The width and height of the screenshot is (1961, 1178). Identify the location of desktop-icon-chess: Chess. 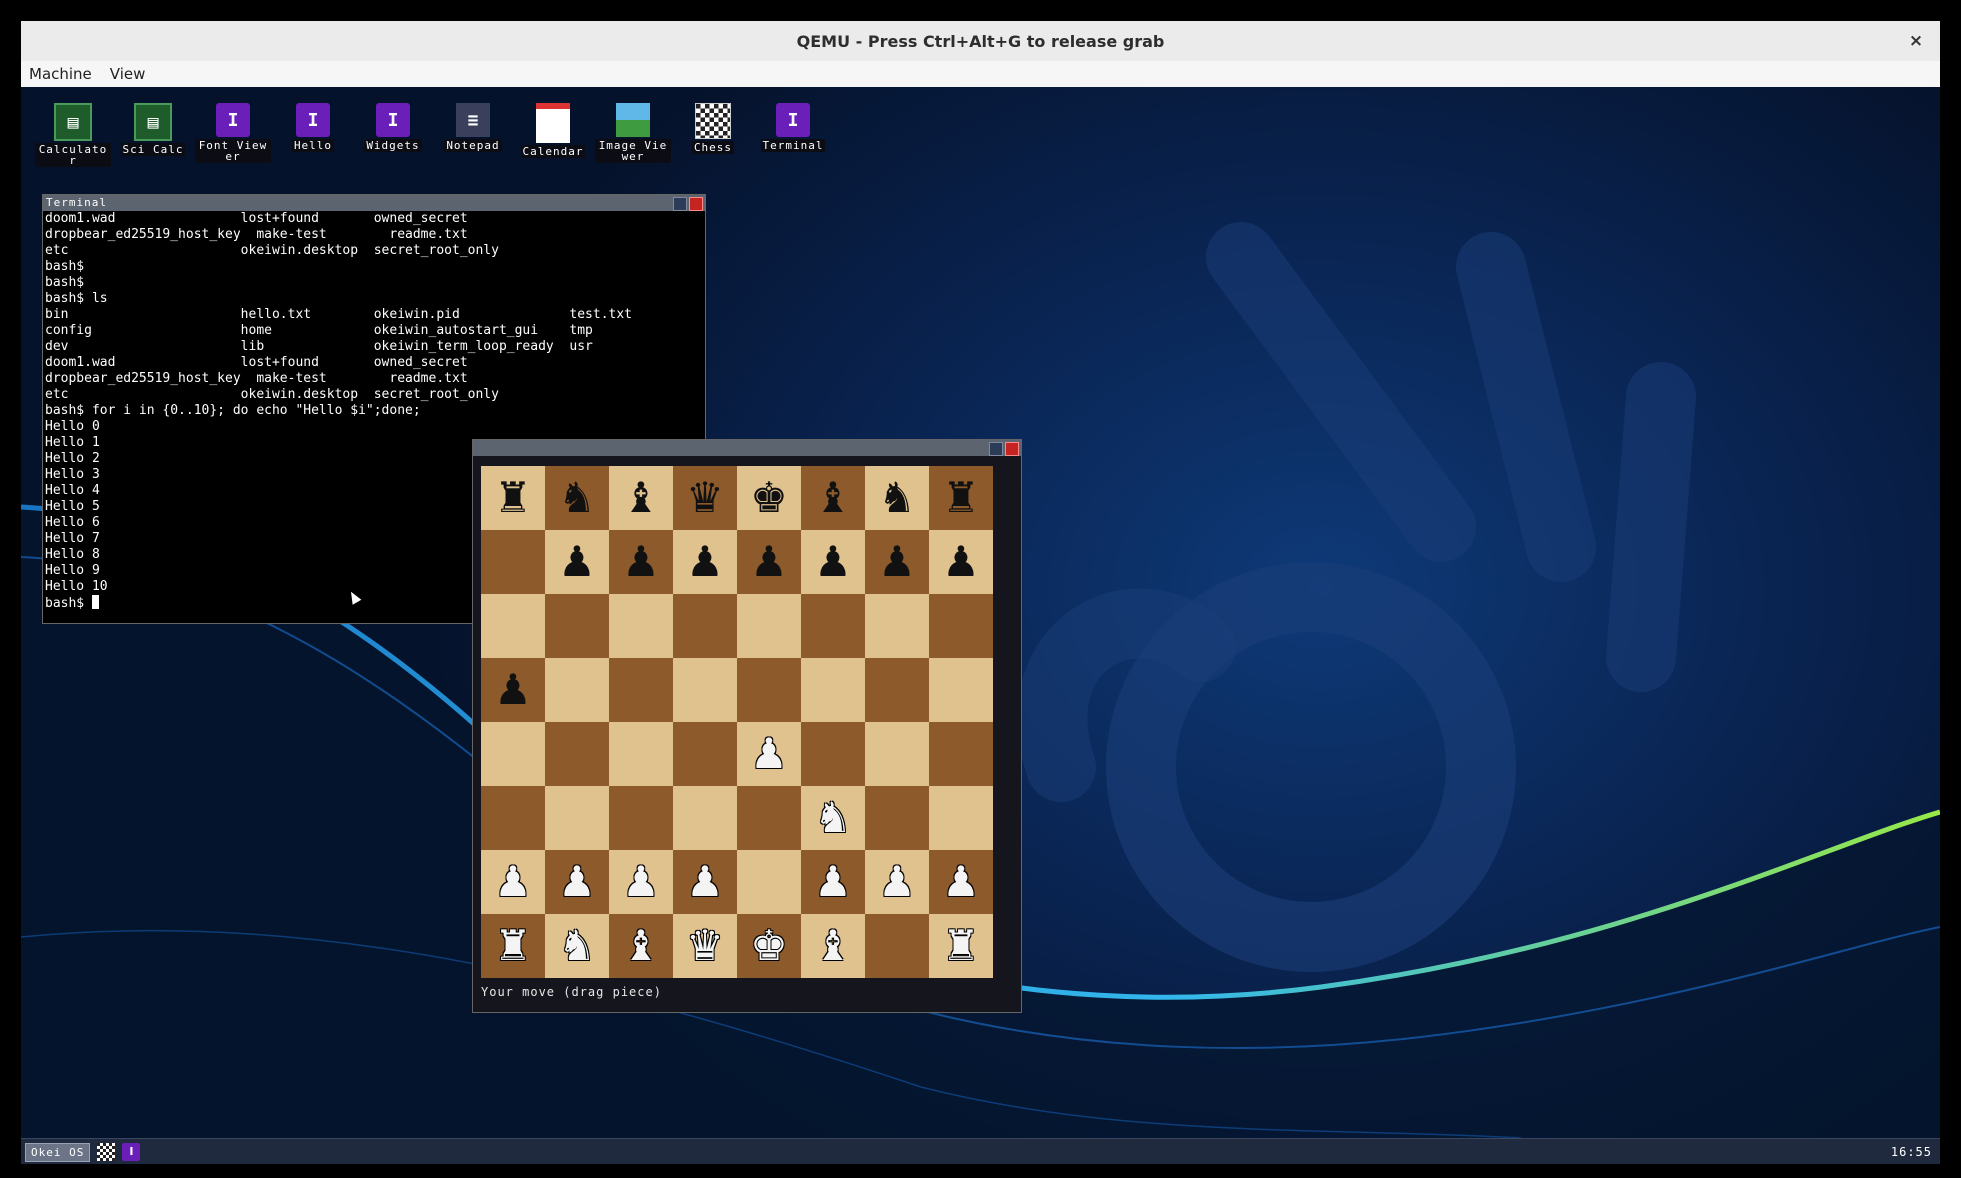
(713, 135).